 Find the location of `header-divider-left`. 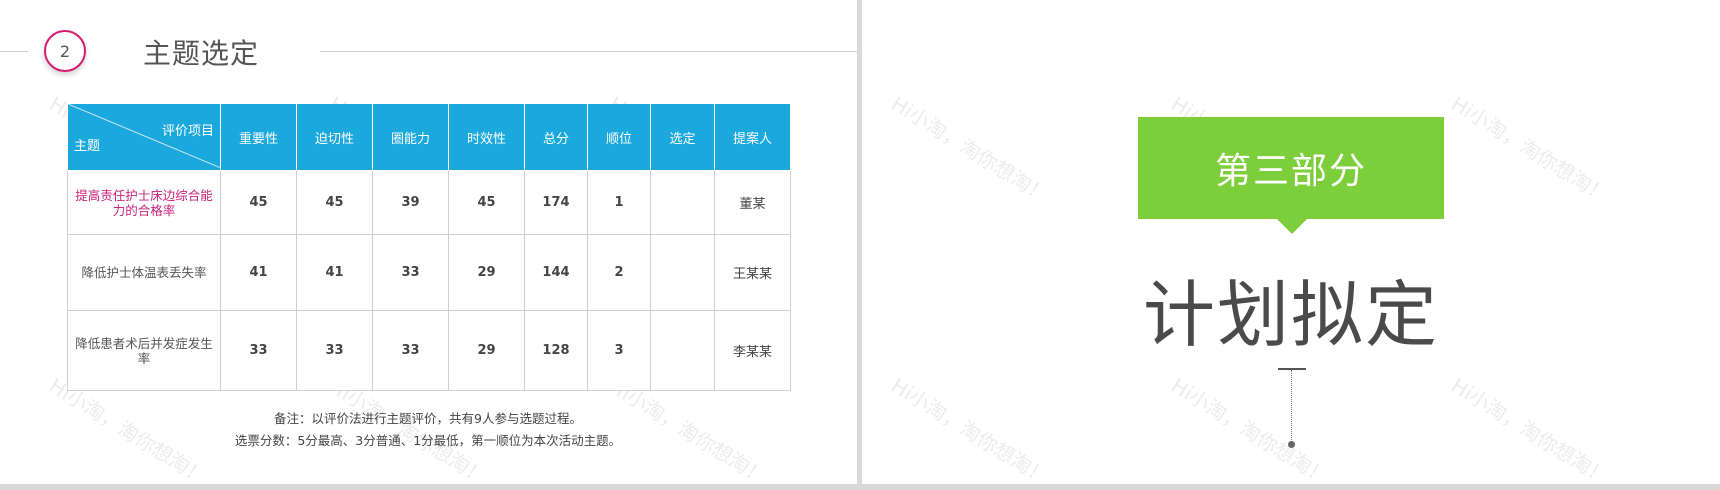

header-divider-left is located at coordinates (14, 51).